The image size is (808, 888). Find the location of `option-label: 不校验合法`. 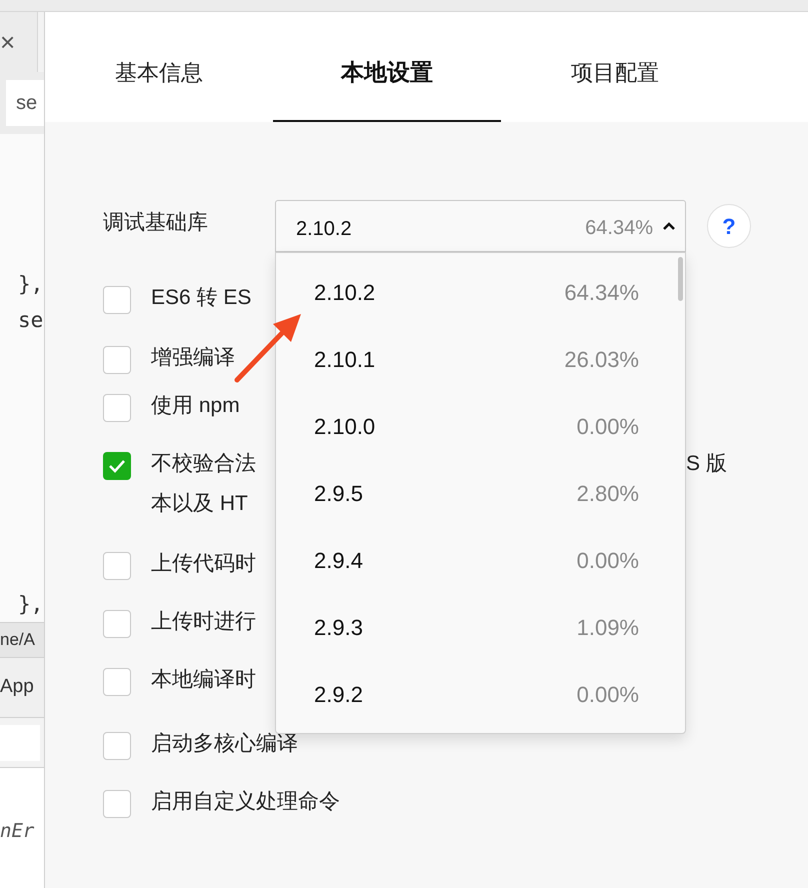

option-label: 不校验合法 is located at coordinates (203, 464).